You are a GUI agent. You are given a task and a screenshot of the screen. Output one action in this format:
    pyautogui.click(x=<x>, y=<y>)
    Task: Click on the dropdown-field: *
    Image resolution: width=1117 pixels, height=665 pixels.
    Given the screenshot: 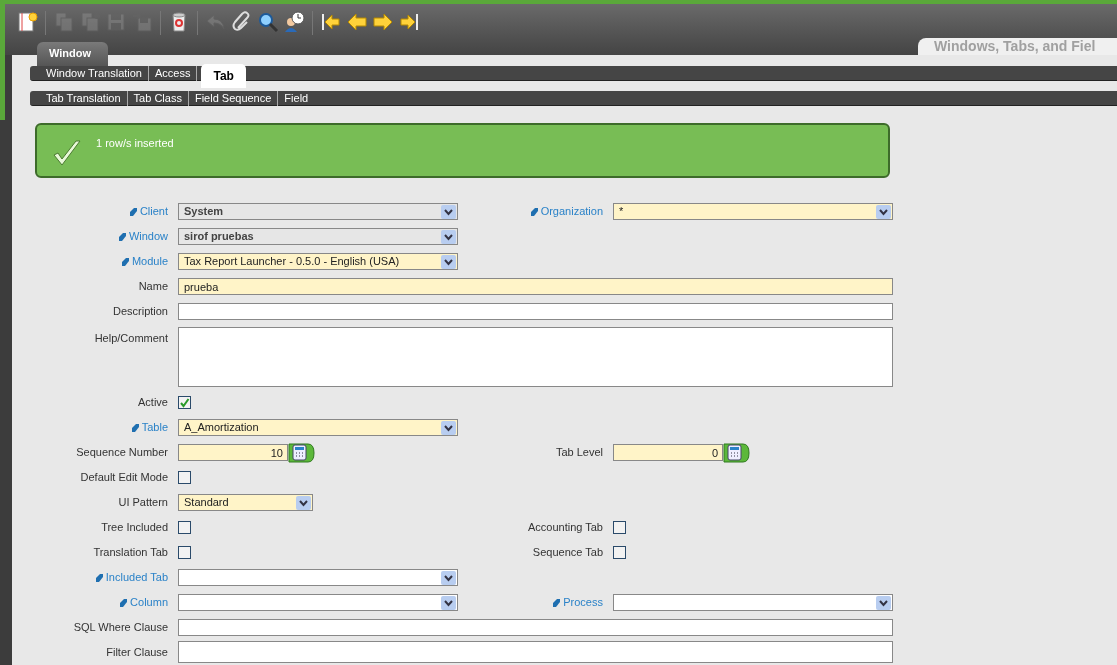 What is the action you would take?
    pyautogui.click(x=753, y=211)
    